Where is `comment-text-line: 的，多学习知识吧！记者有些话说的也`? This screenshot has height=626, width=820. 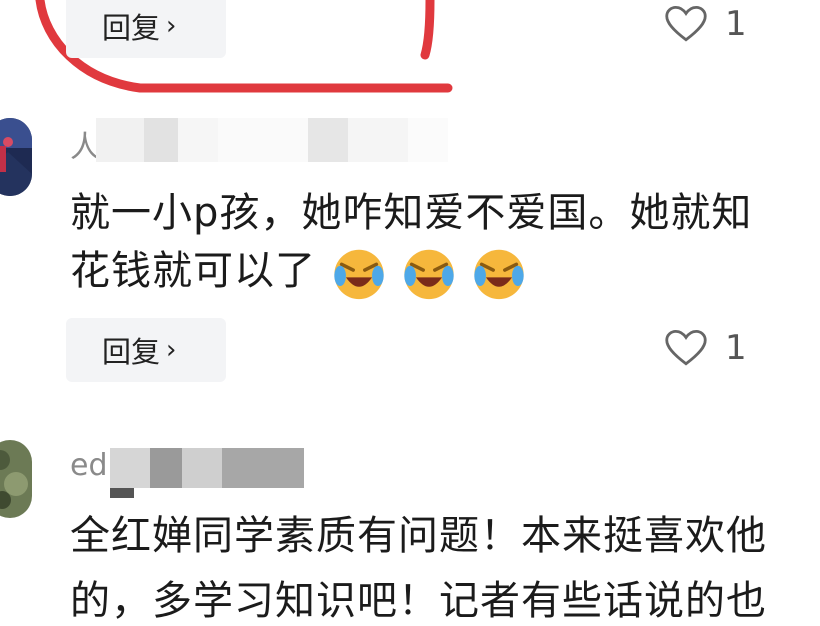
comment-text-line: 的，多学习知识吧！记者有些话说的也 is located at coordinates (418, 601).